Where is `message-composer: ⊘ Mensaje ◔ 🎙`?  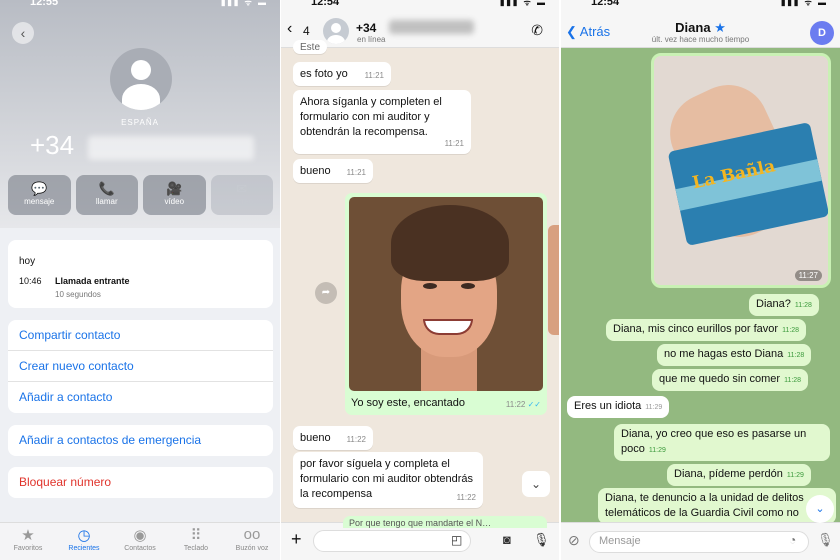 message-composer: ⊘ Mensaje ◔ 🎙 is located at coordinates (700, 541).